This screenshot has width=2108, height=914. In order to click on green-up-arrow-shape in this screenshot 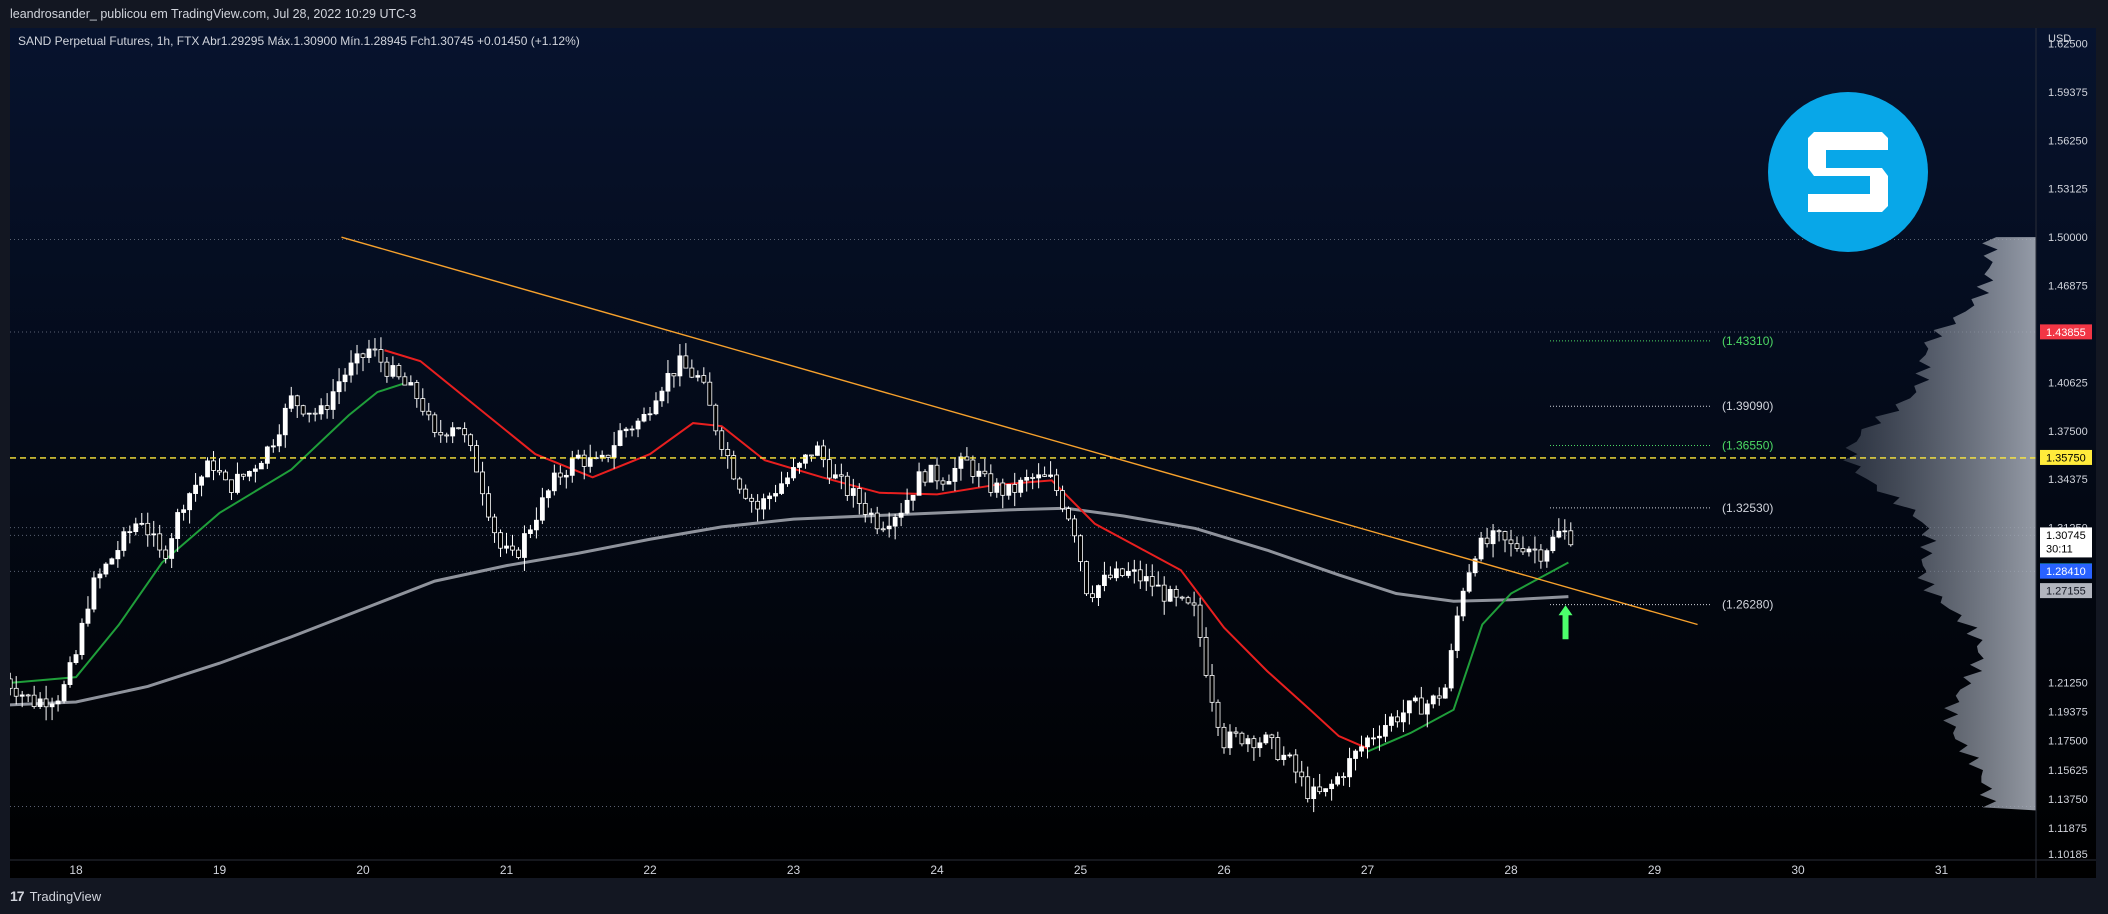, I will do `click(1565, 622)`.